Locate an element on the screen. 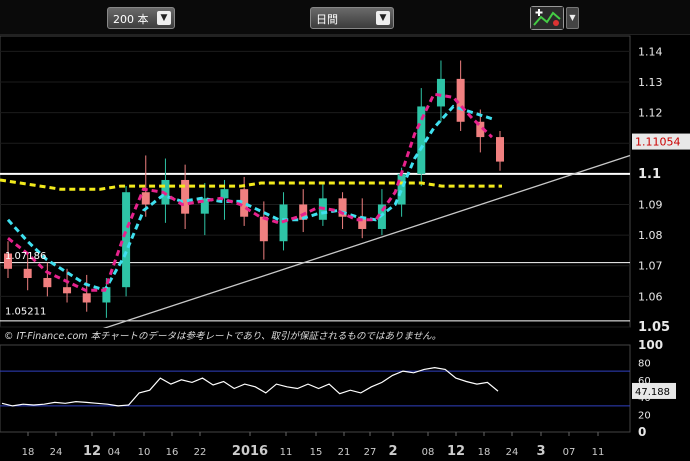  period-select: 200 本 ▼ is located at coordinates (141, 18).